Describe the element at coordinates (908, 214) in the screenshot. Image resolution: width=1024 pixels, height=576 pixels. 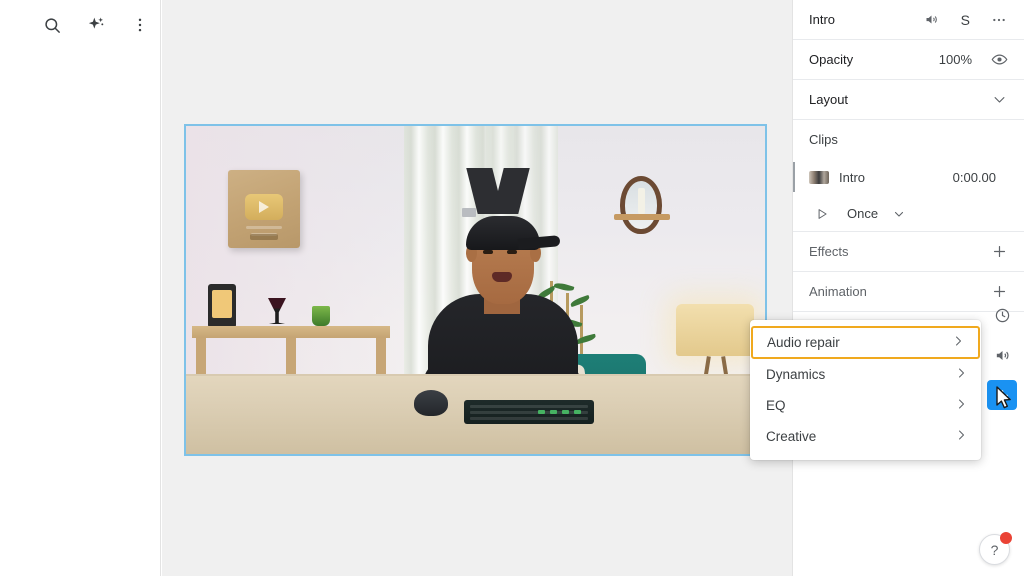
I see `loop-mode-row: Once` at that location.